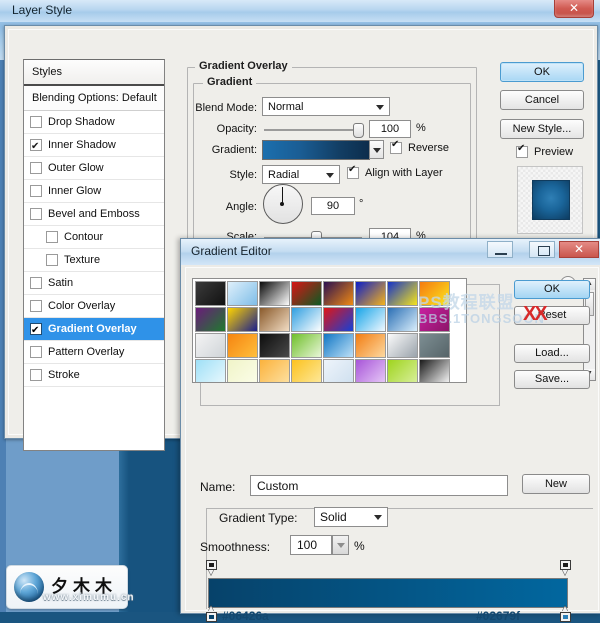 This screenshot has height=623, width=600. What do you see at coordinates (36, 214) in the screenshot?
I see `checkbox-bevel-and-emboss` at bounding box center [36, 214].